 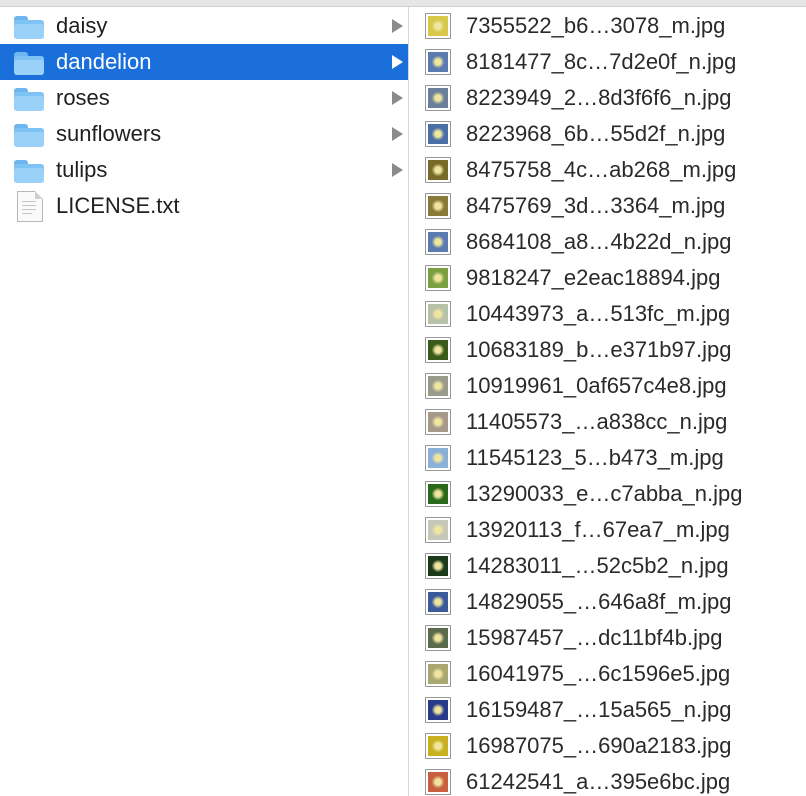 I want to click on file-row: 8475769_3d…3364_m.jpg, so click(x=607, y=206).